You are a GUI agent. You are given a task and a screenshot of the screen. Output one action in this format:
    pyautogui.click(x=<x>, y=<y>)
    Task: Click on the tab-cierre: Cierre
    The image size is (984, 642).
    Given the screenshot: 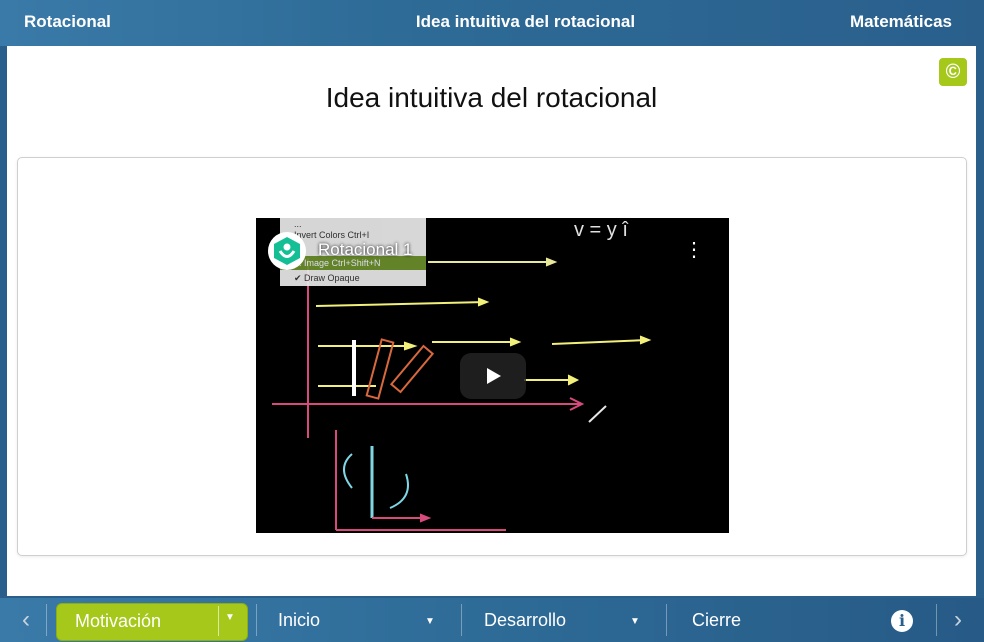 What is the action you would take?
    pyautogui.click(x=716, y=620)
    